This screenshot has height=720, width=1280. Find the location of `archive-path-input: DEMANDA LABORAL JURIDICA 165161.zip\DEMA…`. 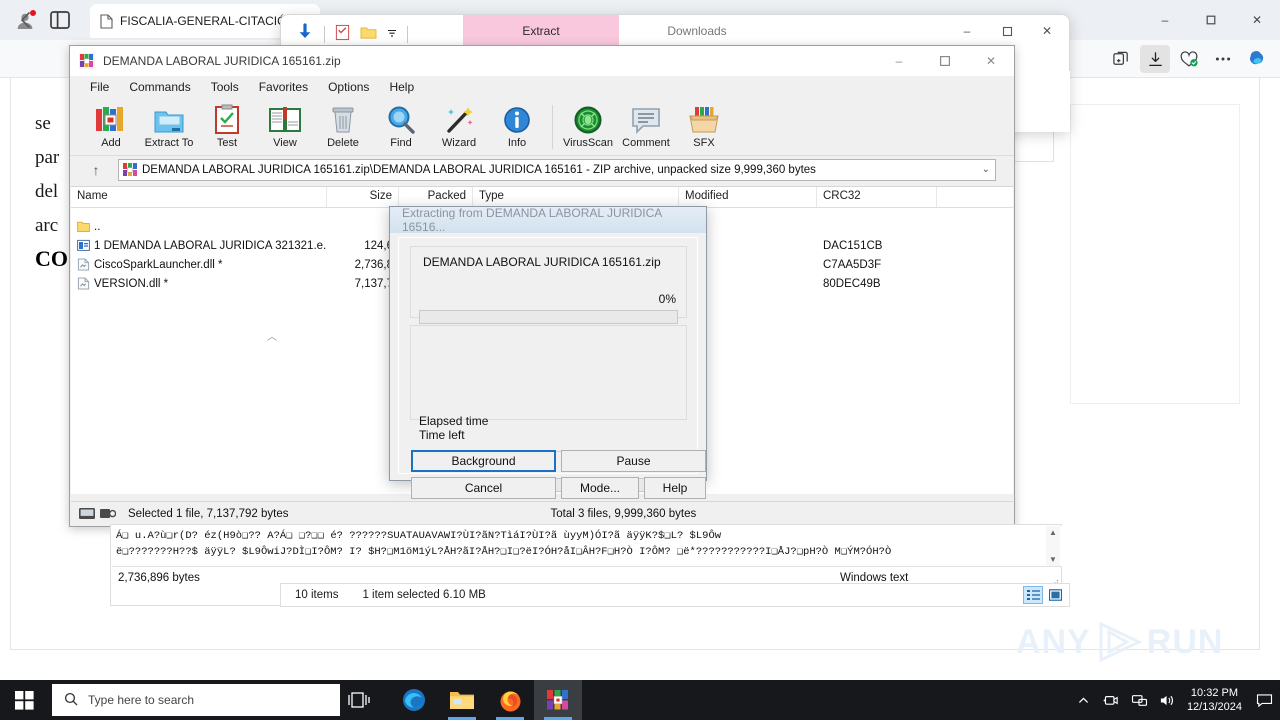

archive-path-input: DEMANDA LABORAL JURIDICA 165161.zip\DEMA… is located at coordinates (557, 170).